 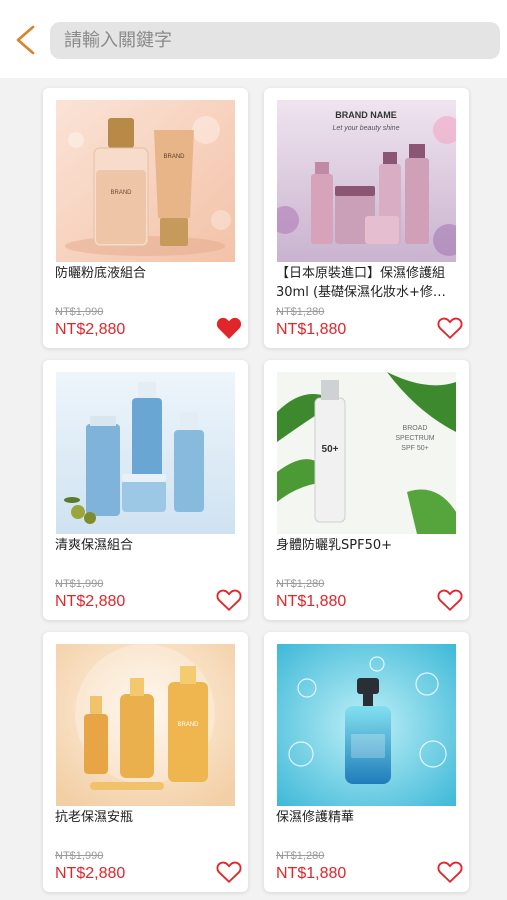 I want to click on product-card: 保濕修護精華 NT$1,280 NT$1,880, so click(x=366, y=762).